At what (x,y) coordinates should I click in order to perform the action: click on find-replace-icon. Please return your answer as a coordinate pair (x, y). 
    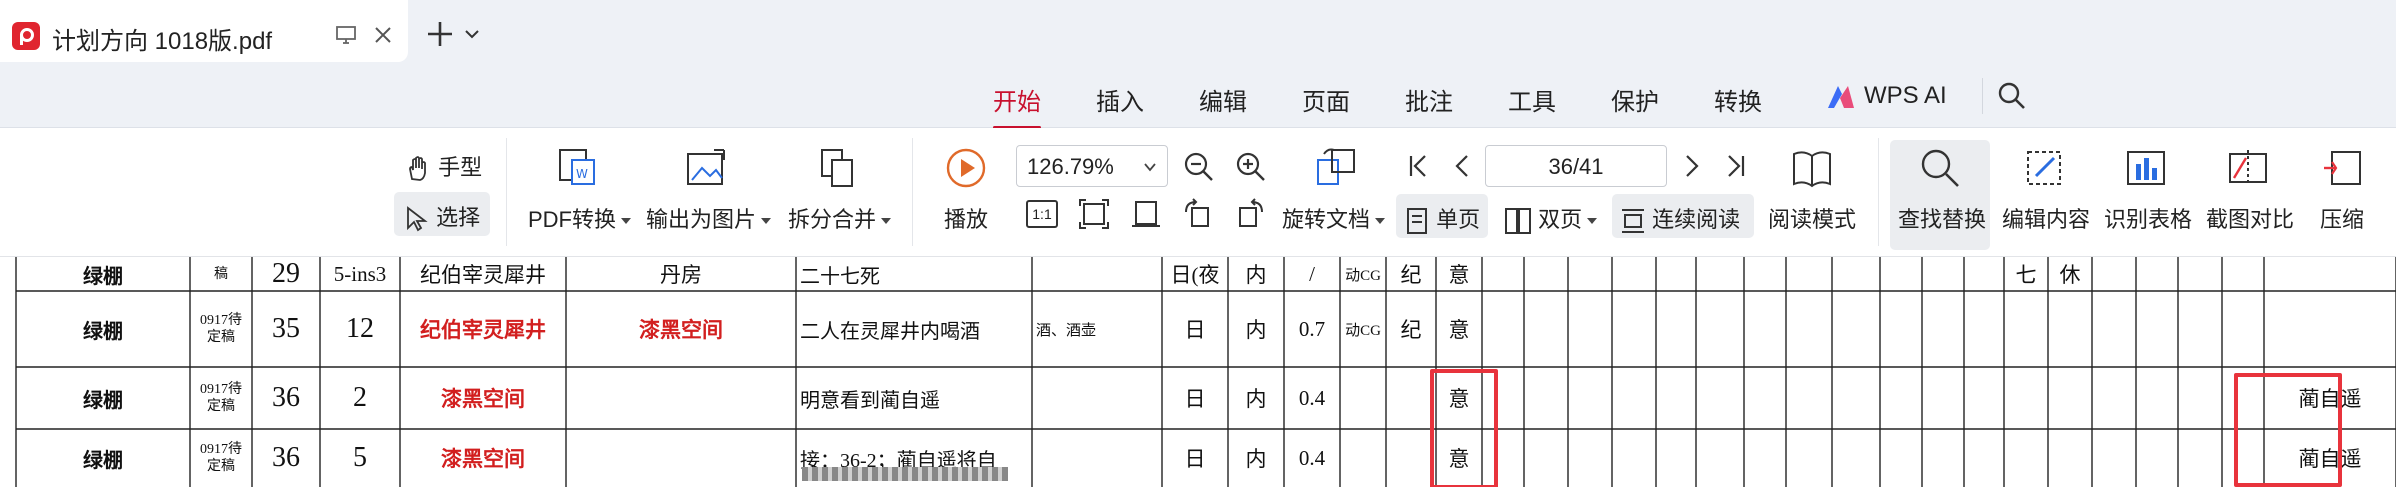
    Looking at the image, I should click on (1940, 168).